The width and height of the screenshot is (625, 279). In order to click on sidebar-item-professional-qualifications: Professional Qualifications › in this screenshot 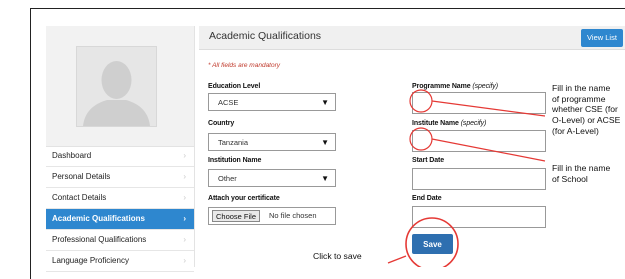, I will do `click(120, 240)`.